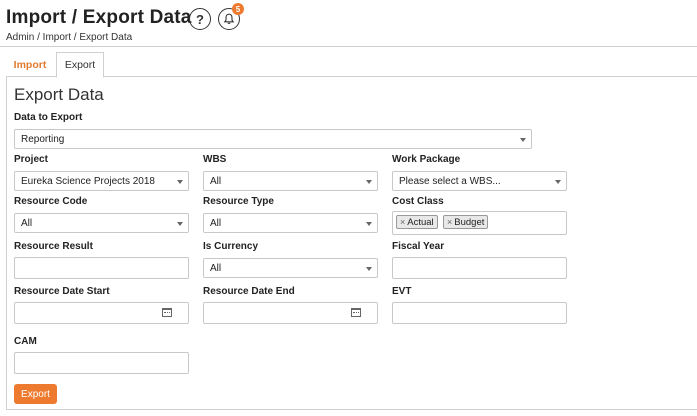 This screenshot has height=416, width=697. Describe the element at coordinates (238, 201) in the screenshot. I see `resource-type-label: Resource Type` at that location.